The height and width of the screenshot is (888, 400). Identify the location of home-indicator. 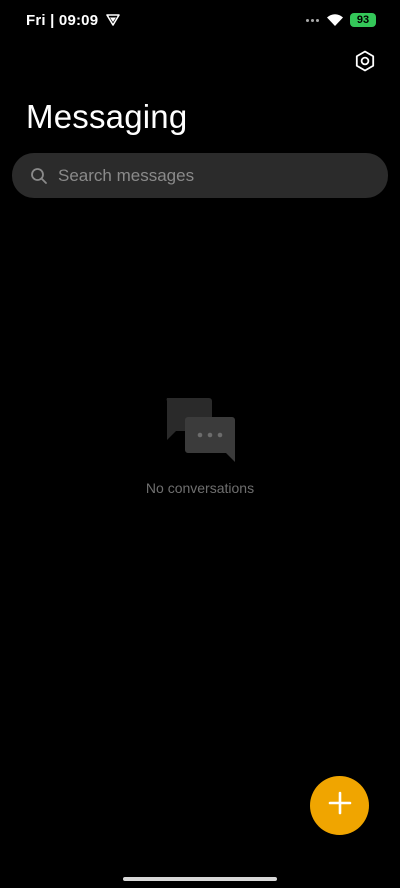
(200, 879).